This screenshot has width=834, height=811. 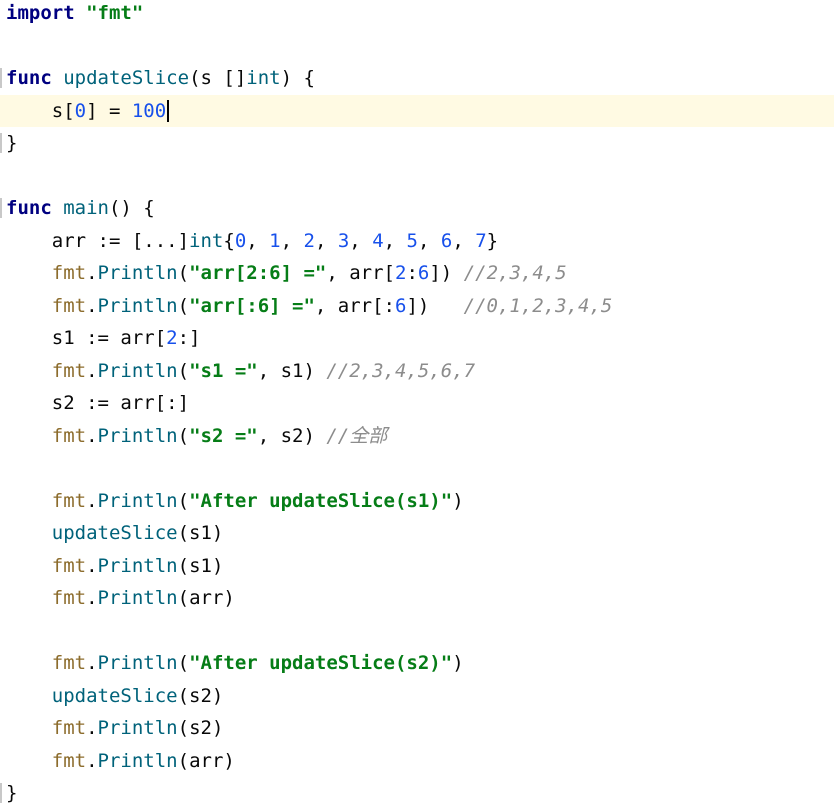 I want to click on code-line: fmt.Println("After updateSlice(s1)"), so click(x=417, y=501).